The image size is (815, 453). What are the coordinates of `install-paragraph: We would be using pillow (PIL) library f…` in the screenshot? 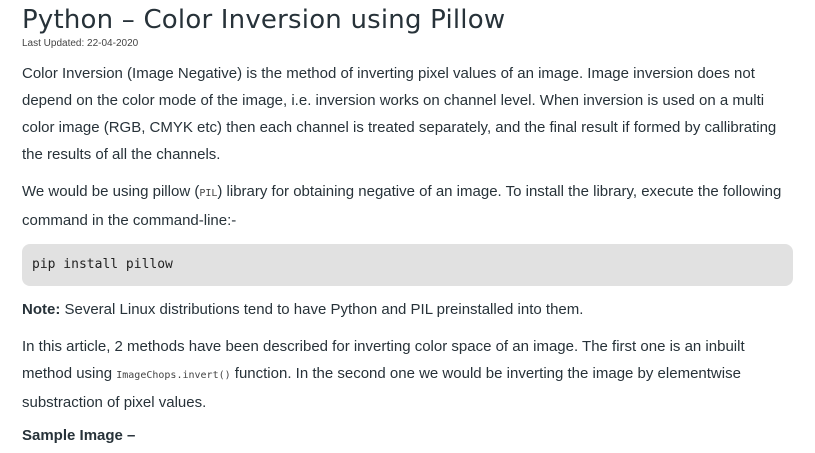 It's located at (407, 206).